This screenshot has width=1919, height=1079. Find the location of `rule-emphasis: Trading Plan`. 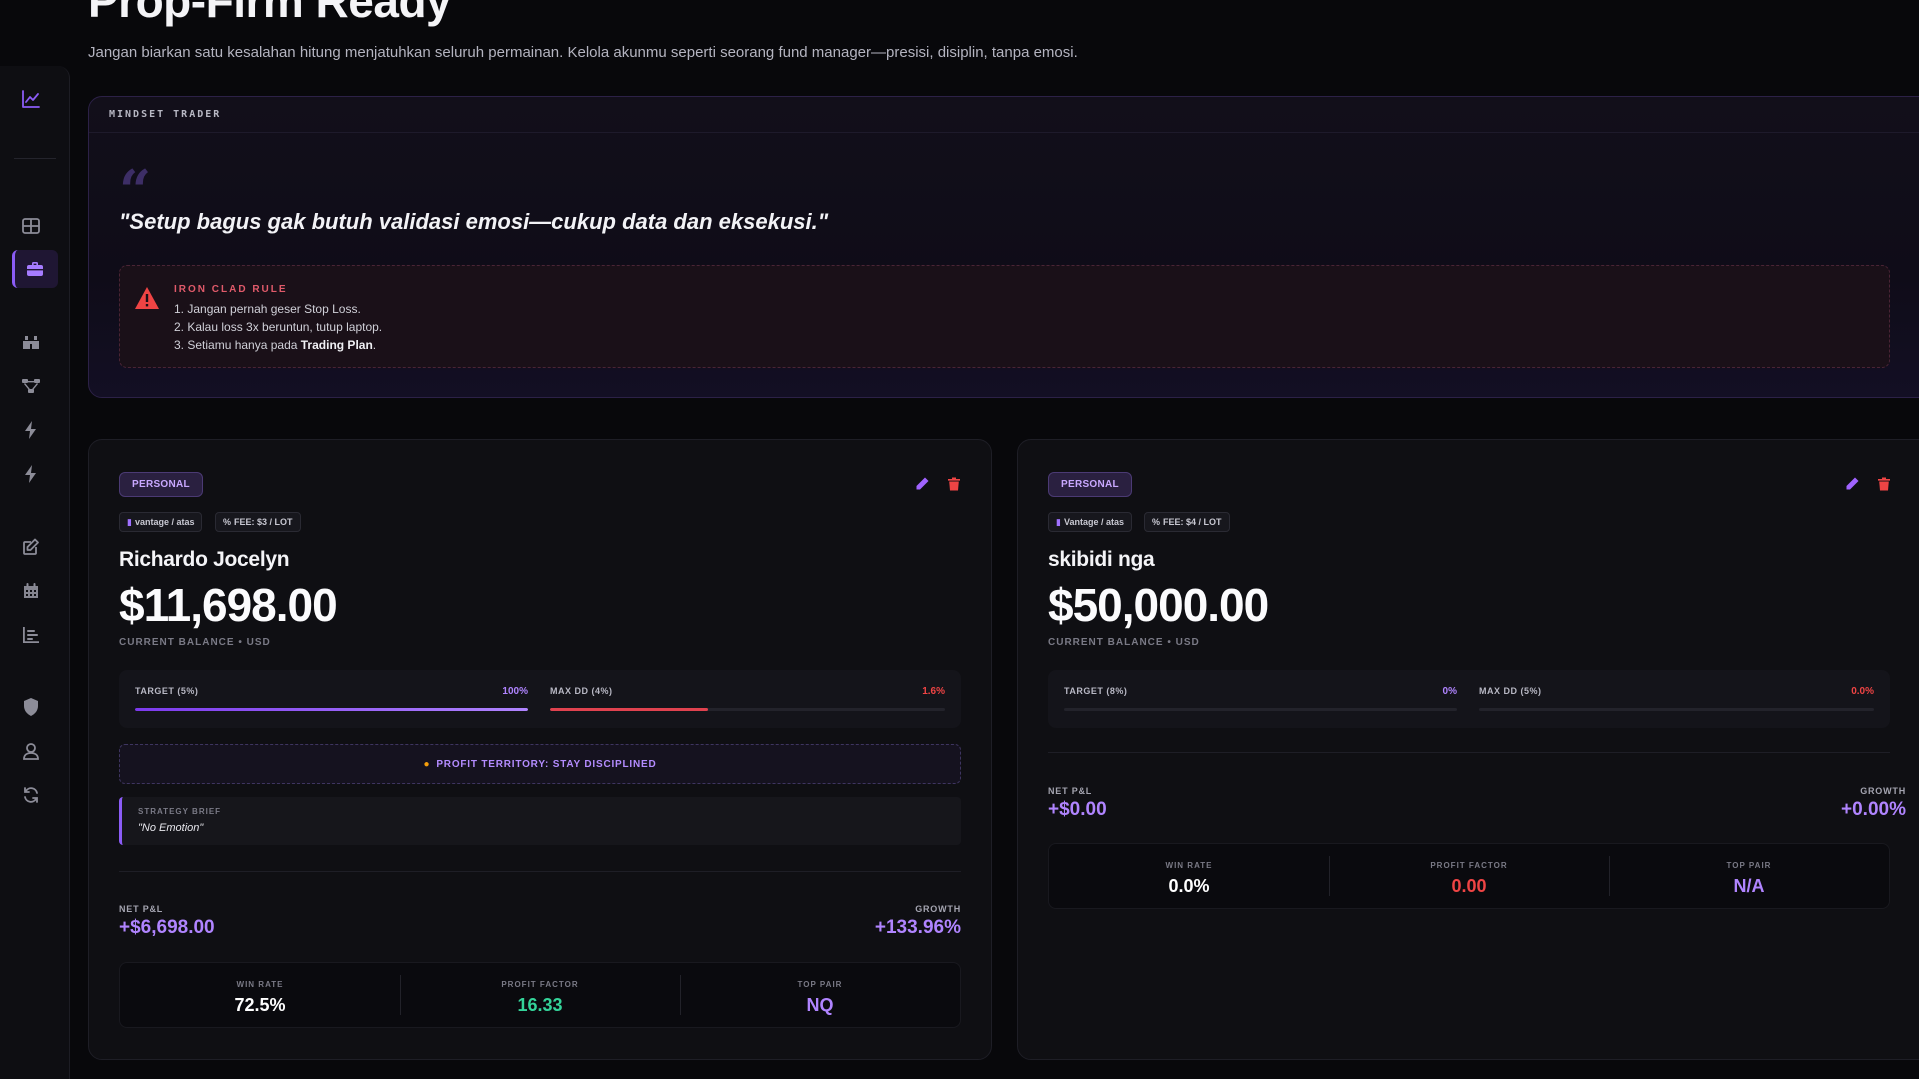

rule-emphasis: Trading Plan is located at coordinates (336, 345).